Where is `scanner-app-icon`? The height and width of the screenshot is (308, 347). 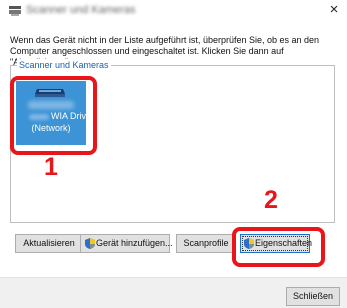 scanner-app-icon is located at coordinates (15, 11).